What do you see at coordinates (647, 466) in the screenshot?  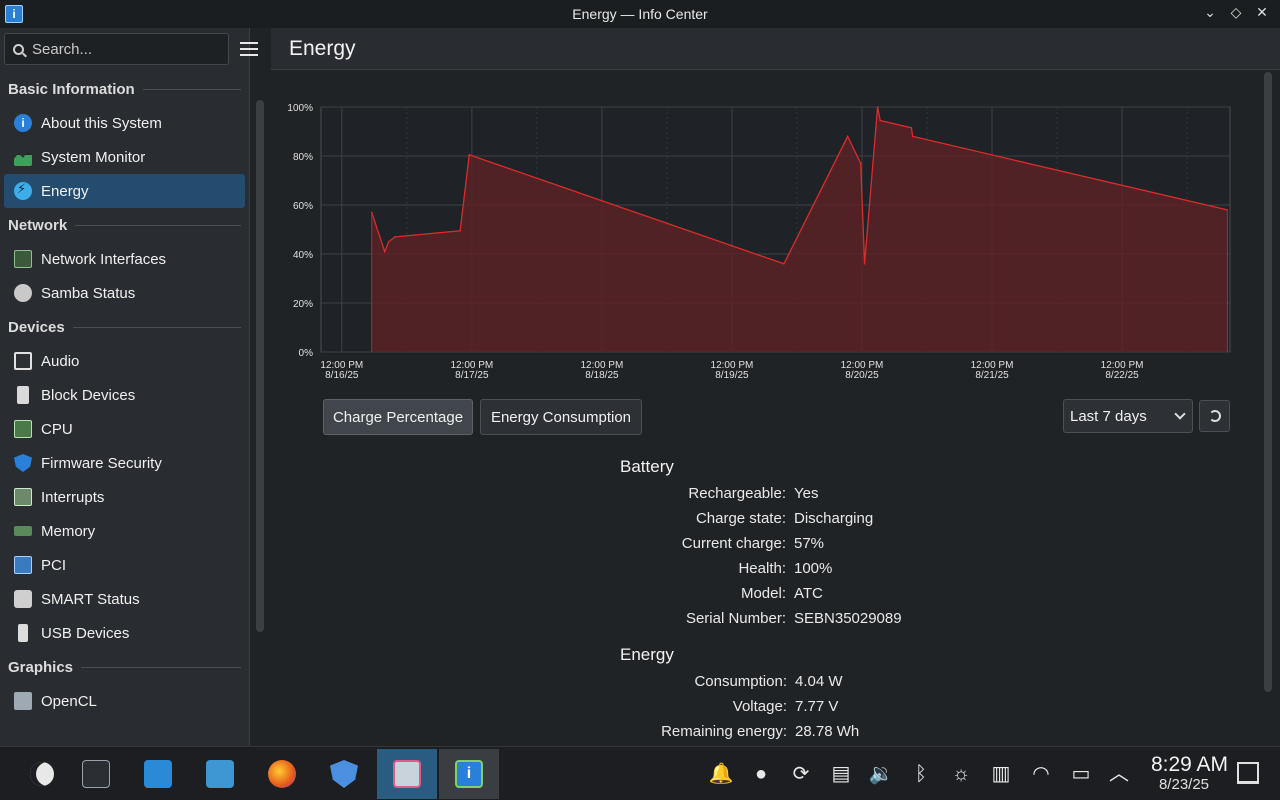 I see `battery-heading: Battery` at bounding box center [647, 466].